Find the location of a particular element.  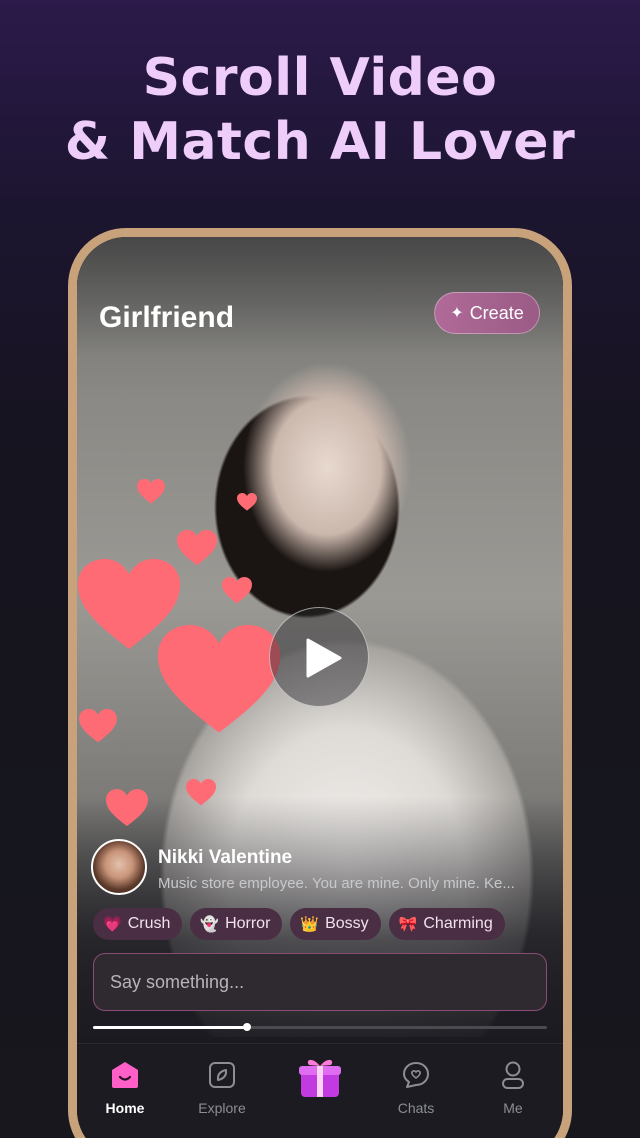

heart-emoji-icon: 💗 is located at coordinates (112, 924).